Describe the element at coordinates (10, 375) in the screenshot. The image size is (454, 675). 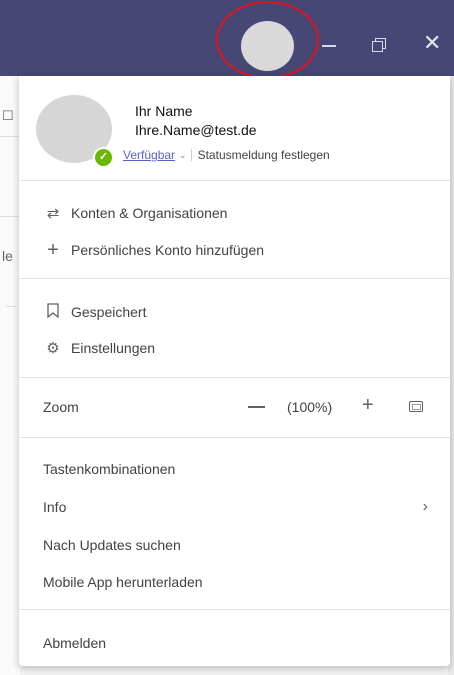
I see `background-app: ☐ le` at that location.